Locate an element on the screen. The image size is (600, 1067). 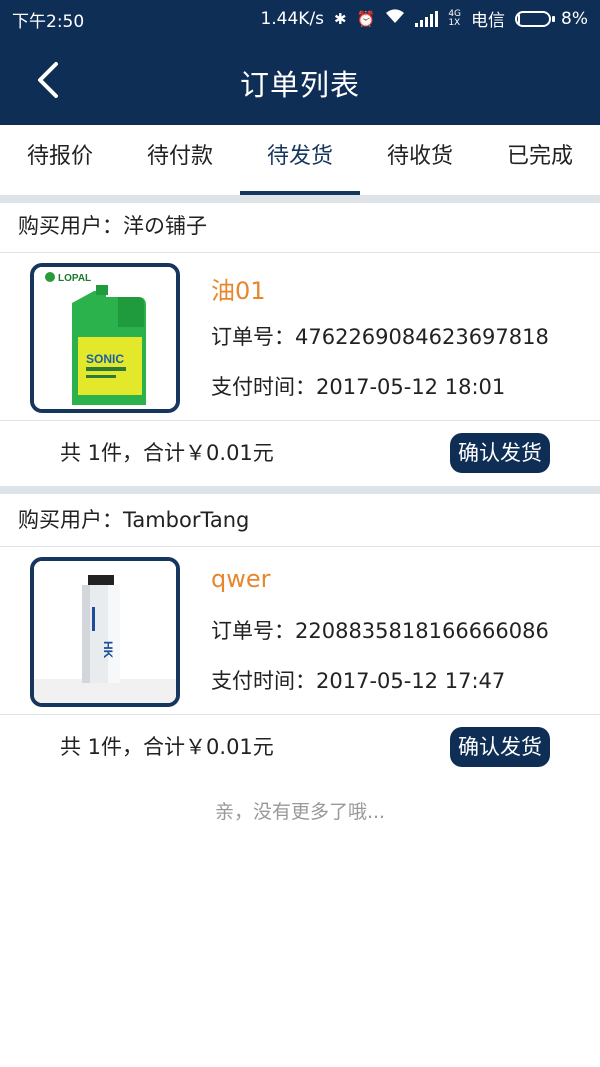
tab-pending-quote: 待报价 is located at coordinates (60, 160).